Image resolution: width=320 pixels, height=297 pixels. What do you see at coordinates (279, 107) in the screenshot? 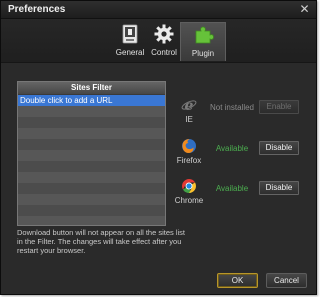
I see `enable-ie-button: Enable` at bounding box center [279, 107].